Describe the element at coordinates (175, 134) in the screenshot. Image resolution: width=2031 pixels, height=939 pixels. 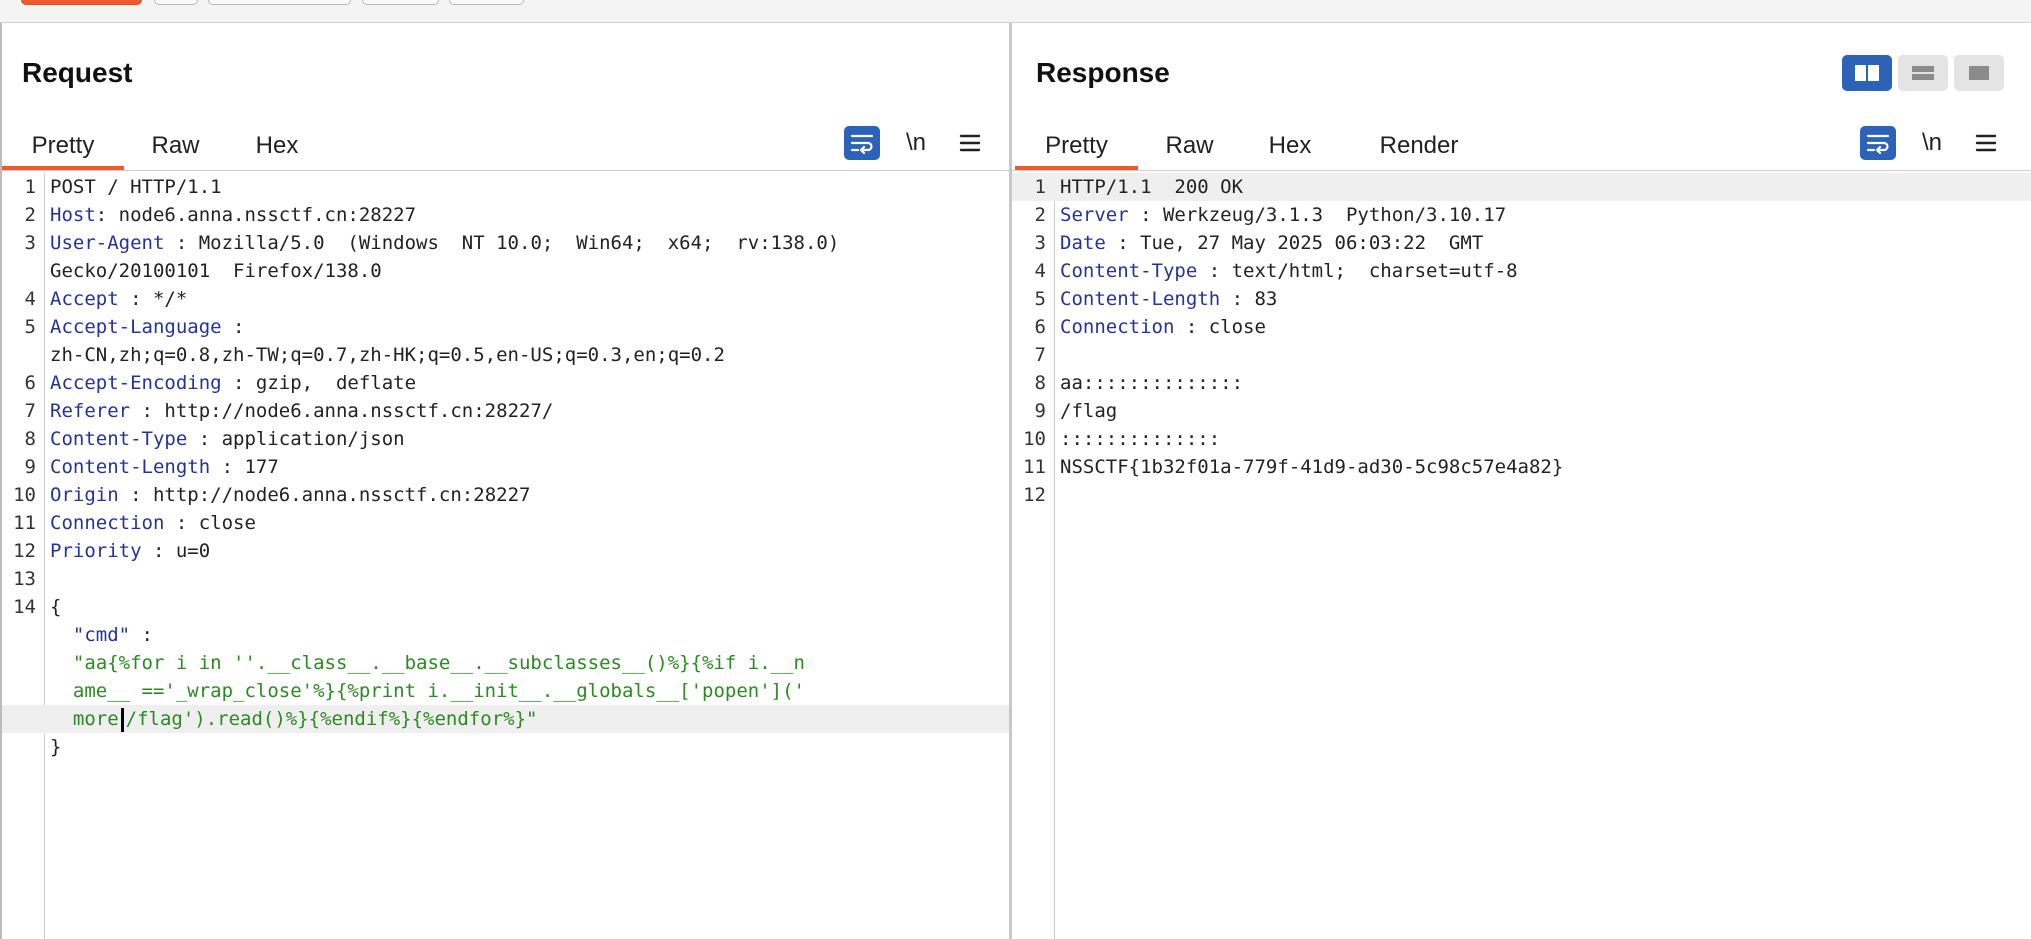
I see `tab-request-raw: Raw` at that location.